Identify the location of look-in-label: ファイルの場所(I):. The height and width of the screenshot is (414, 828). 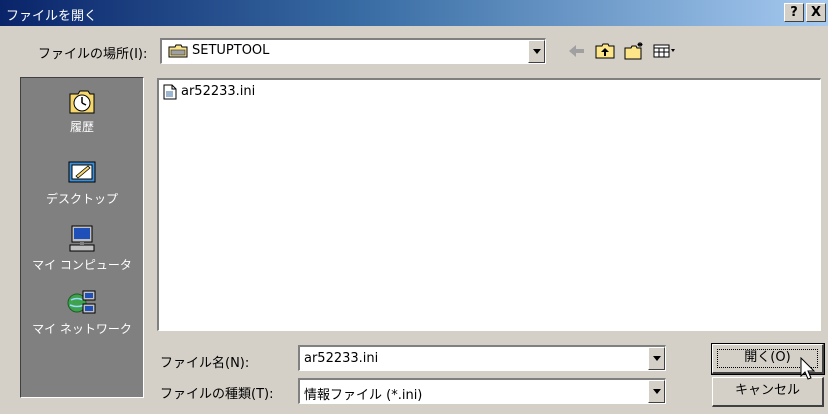
(93, 54).